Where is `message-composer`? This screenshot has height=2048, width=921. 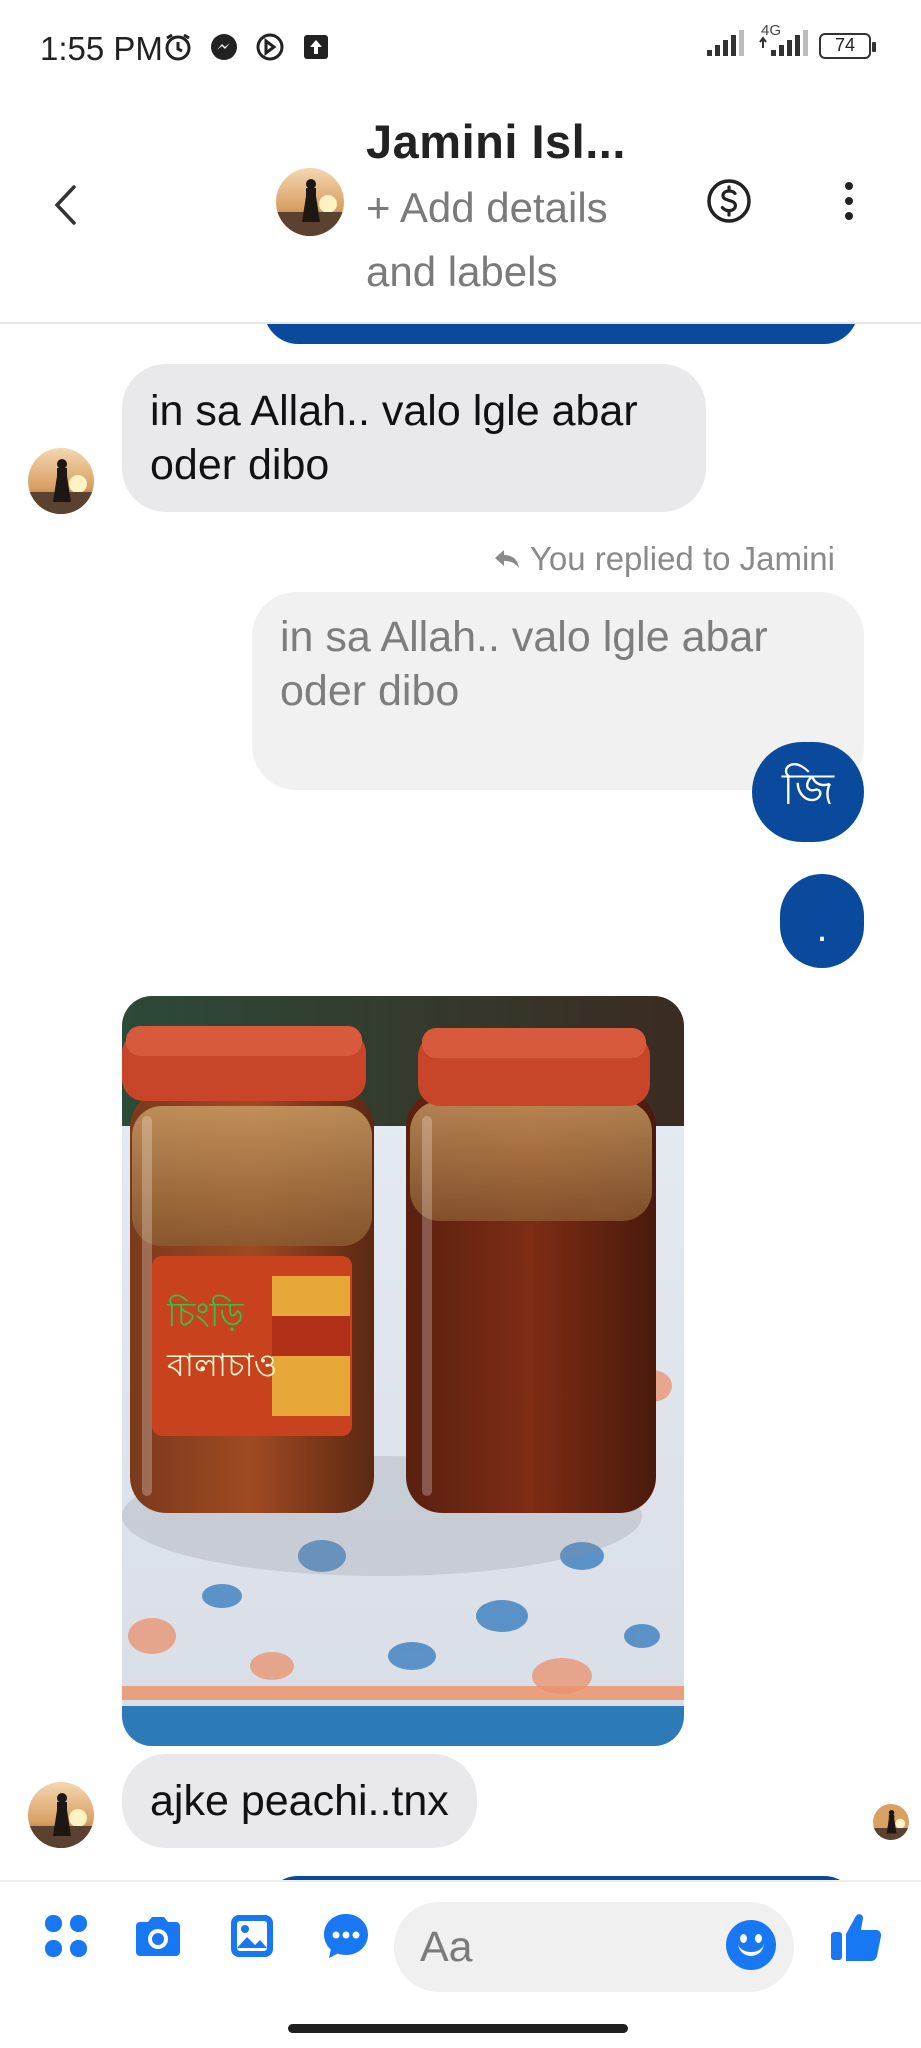 message-composer is located at coordinates (460, 1940).